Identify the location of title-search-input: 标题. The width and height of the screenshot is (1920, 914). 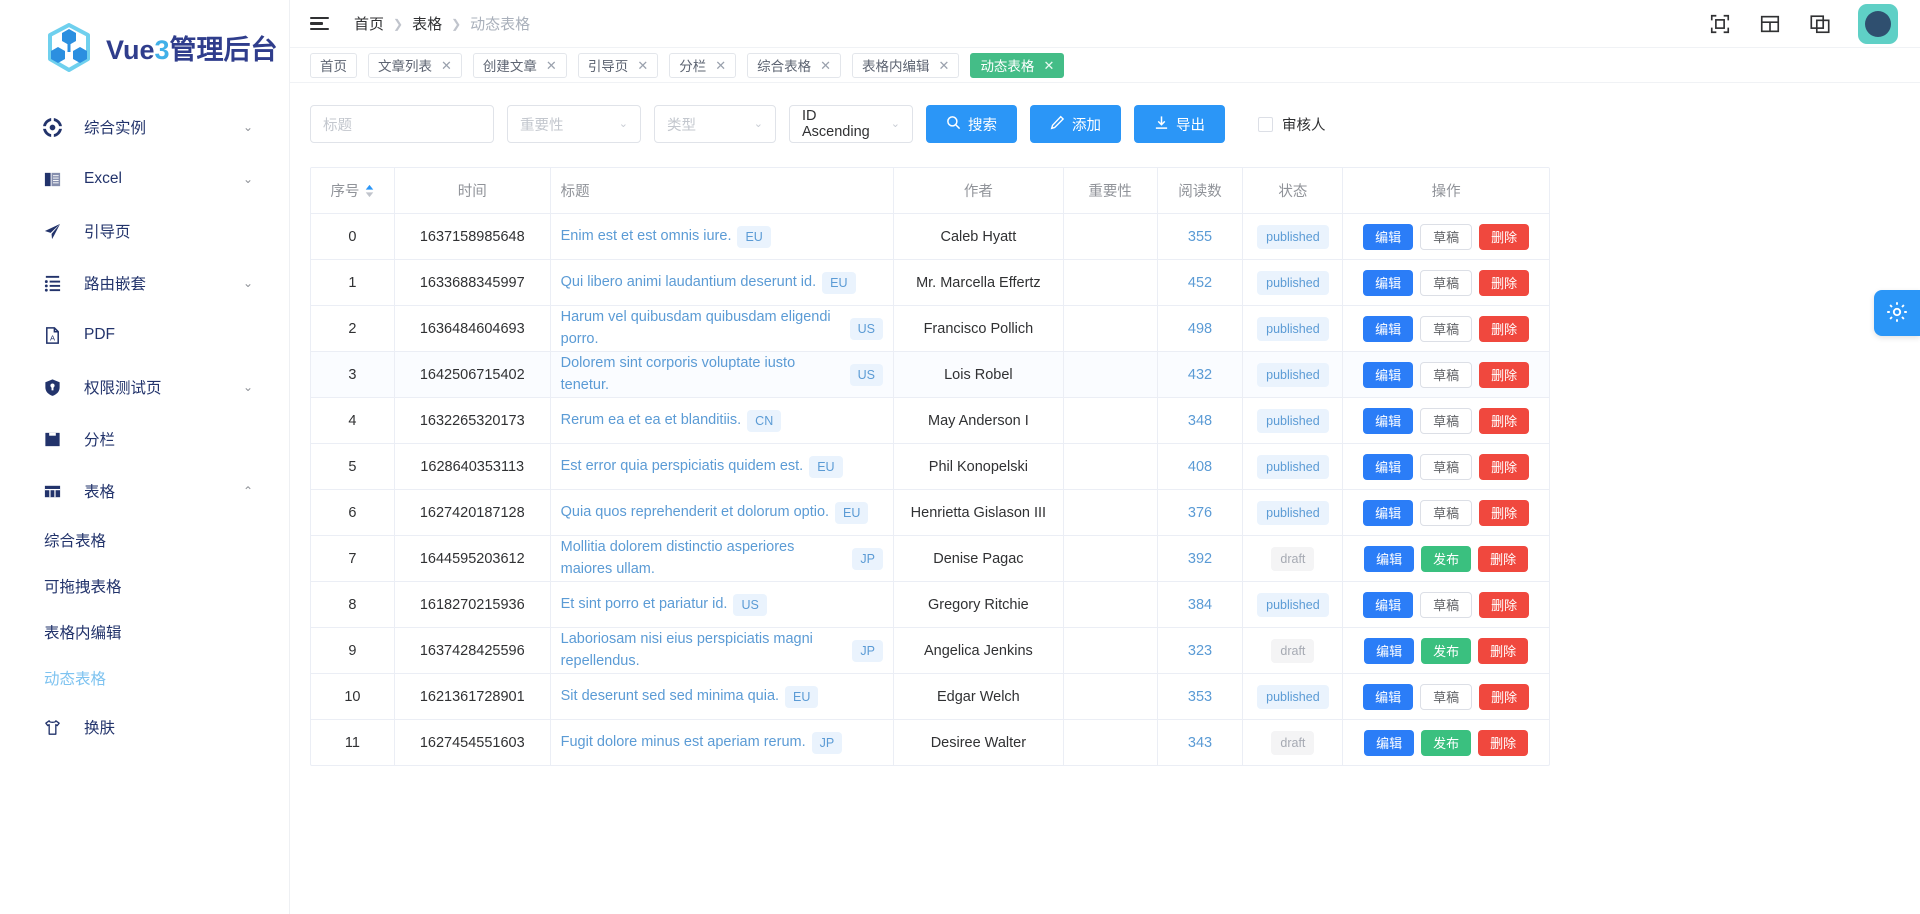
(402, 124).